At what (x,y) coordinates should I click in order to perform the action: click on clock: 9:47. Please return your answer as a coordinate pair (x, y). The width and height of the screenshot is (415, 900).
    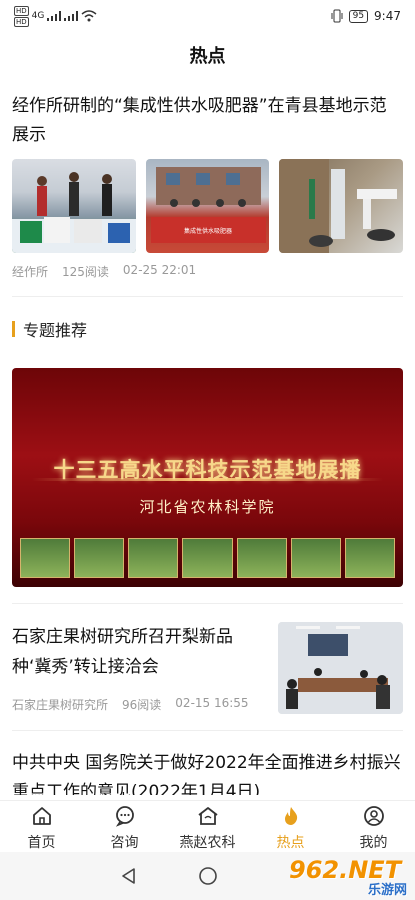
    Looking at the image, I should click on (387, 16).